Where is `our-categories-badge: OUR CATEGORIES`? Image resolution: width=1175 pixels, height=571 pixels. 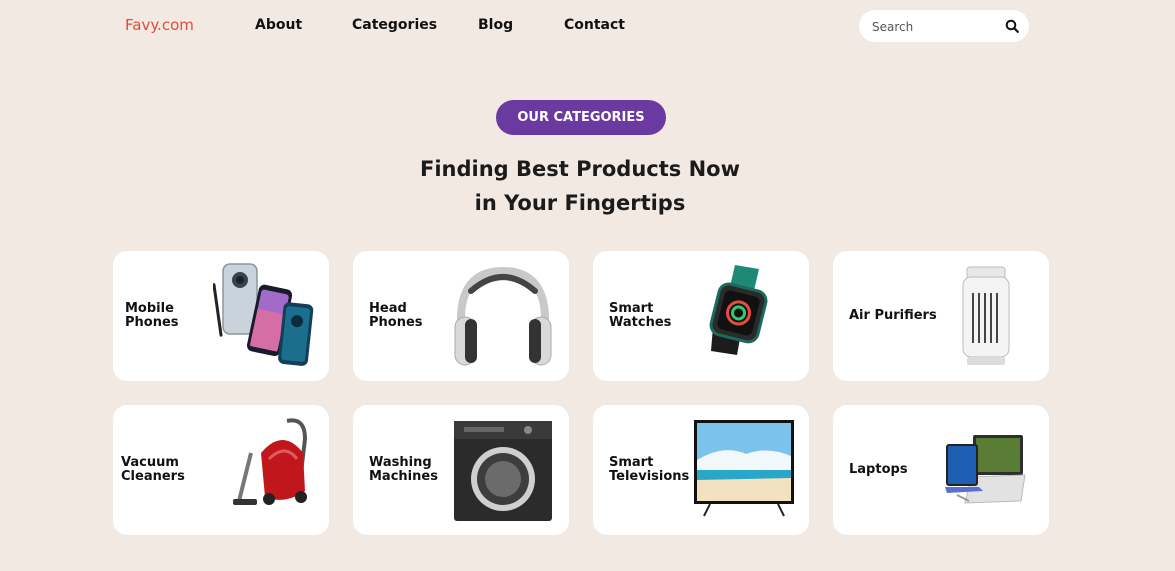 our-categories-badge: OUR CATEGORIES is located at coordinates (581, 117).